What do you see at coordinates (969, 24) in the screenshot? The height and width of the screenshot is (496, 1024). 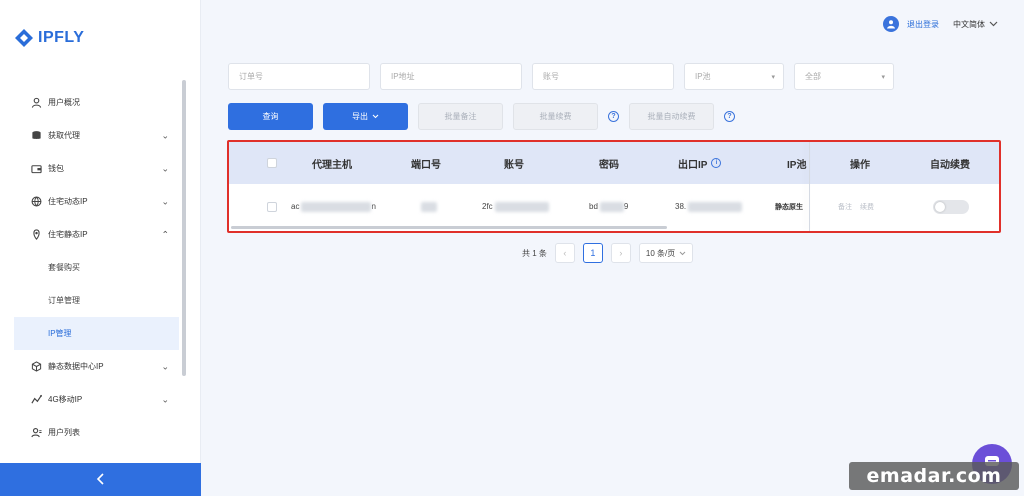 I see `language-label: 中文简体` at bounding box center [969, 24].